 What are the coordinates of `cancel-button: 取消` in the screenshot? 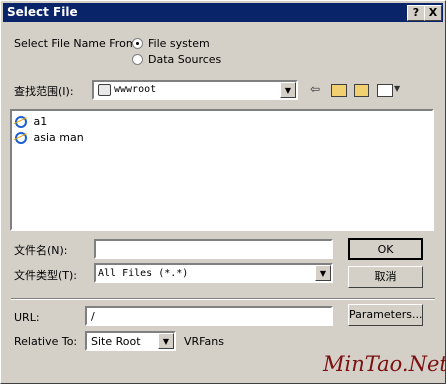 It's located at (385, 277).